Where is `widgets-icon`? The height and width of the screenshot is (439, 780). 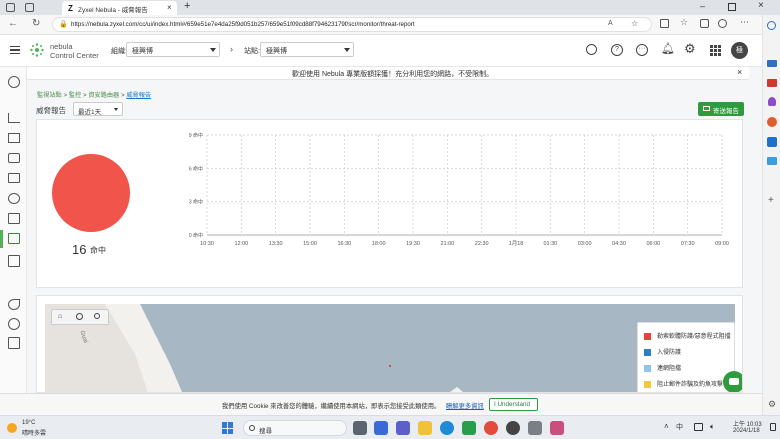 widgets-icon is located at coordinates (381, 428).